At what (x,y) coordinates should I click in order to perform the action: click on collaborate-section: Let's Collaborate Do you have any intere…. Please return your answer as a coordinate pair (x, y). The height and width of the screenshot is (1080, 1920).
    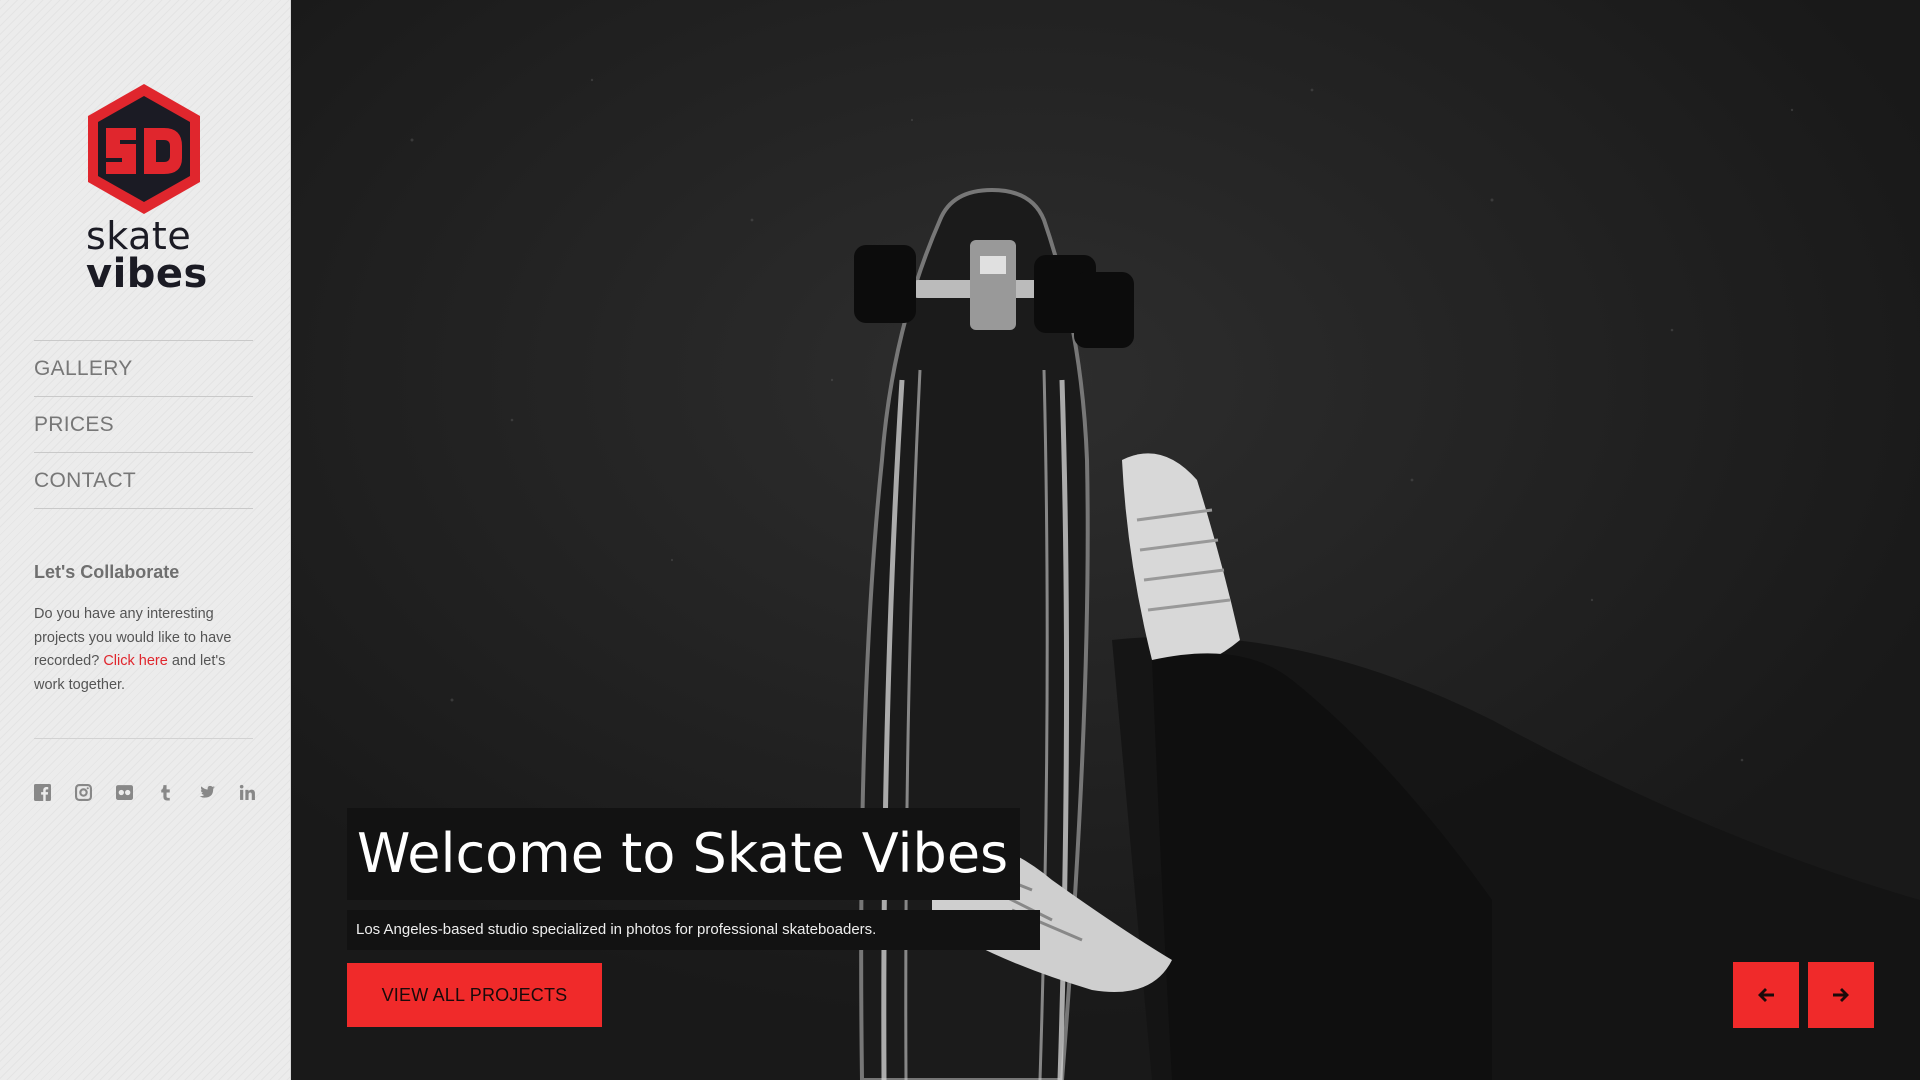
    Looking at the image, I should click on (143, 629).